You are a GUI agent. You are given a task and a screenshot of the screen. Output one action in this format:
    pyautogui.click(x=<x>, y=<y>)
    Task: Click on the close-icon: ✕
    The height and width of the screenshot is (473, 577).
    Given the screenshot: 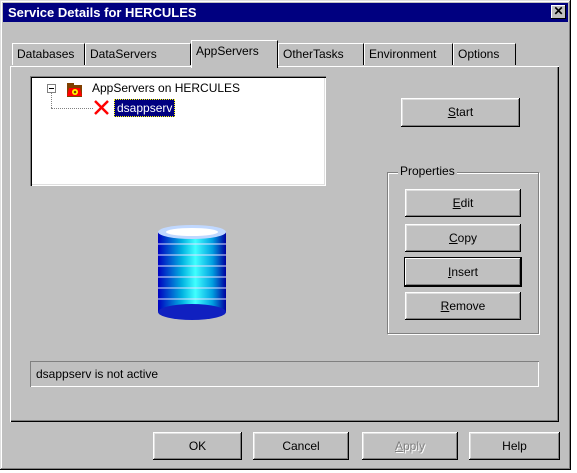 What is the action you would take?
    pyautogui.click(x=558, y=11)
    